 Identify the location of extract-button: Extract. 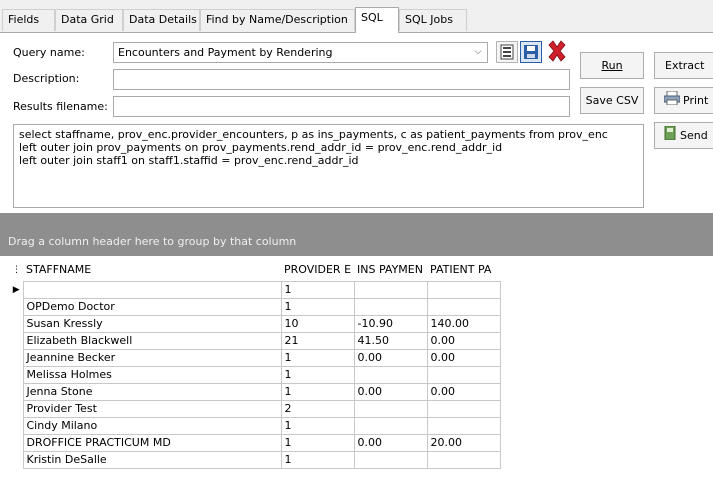
(683, 65).